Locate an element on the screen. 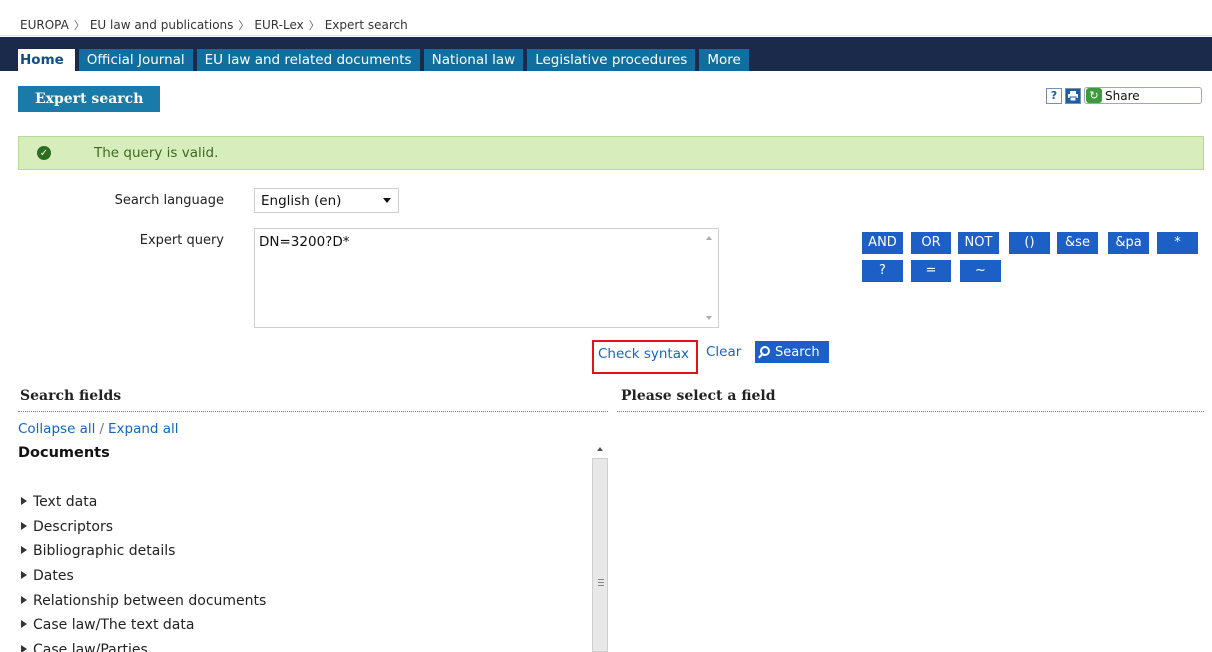 This screenshot has height=652, width=1212. tree-scrollbar is located at coordinates (600, 545).